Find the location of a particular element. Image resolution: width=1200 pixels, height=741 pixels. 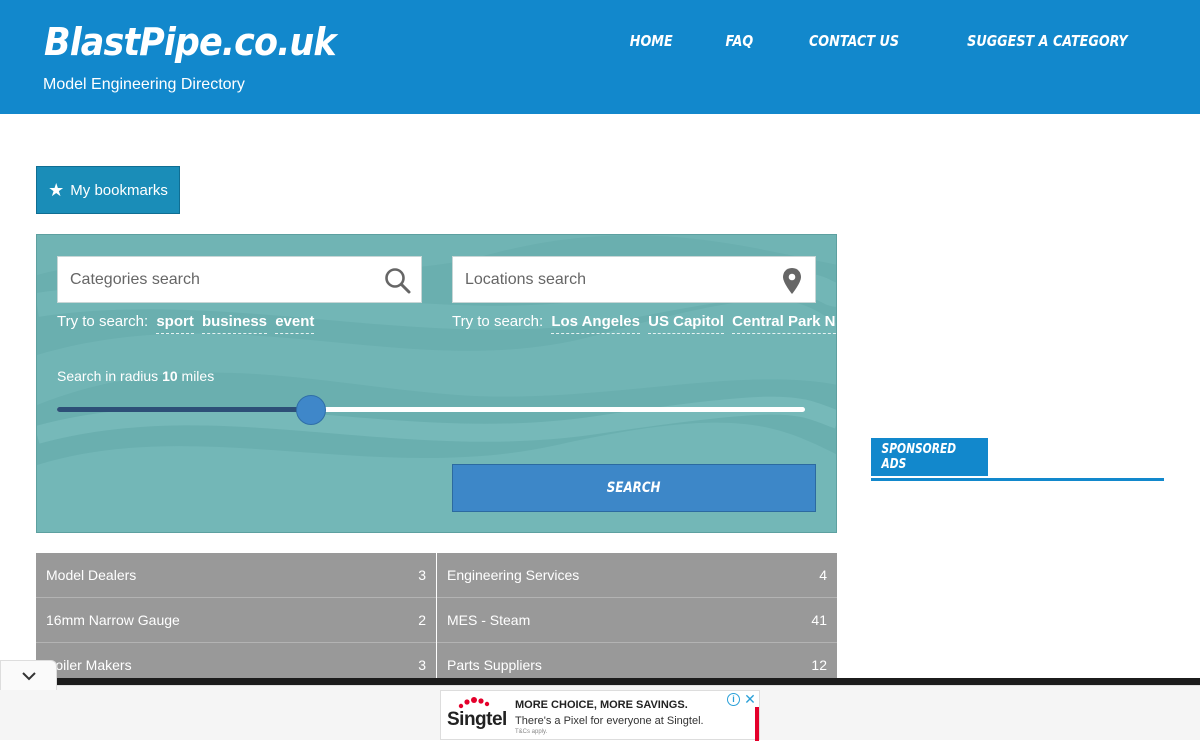

ad-terms: T&Cs apply. is located at coordinates (531, 732).